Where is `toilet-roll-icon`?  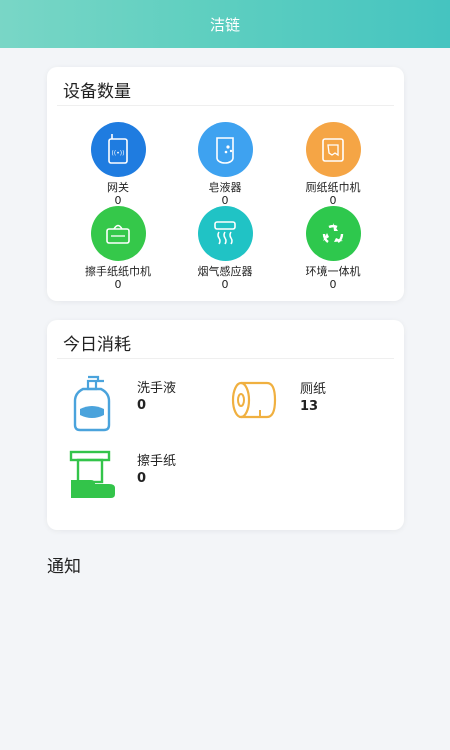
toilet-roll-icon is located at coordinates (254, 403).